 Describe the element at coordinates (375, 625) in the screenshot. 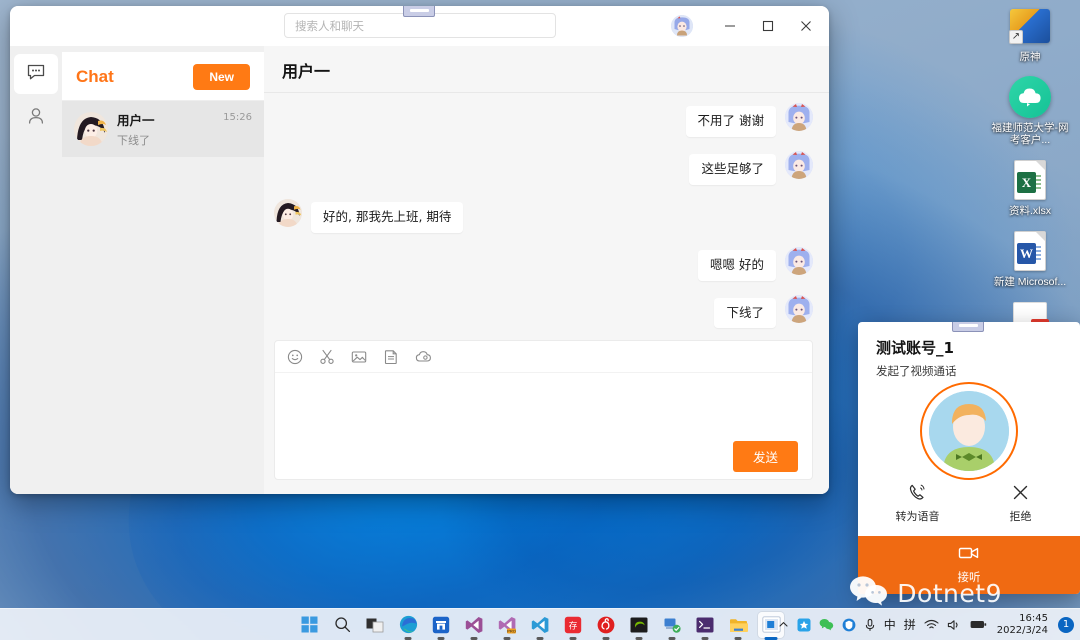

I see `task-view-icon` at that location.